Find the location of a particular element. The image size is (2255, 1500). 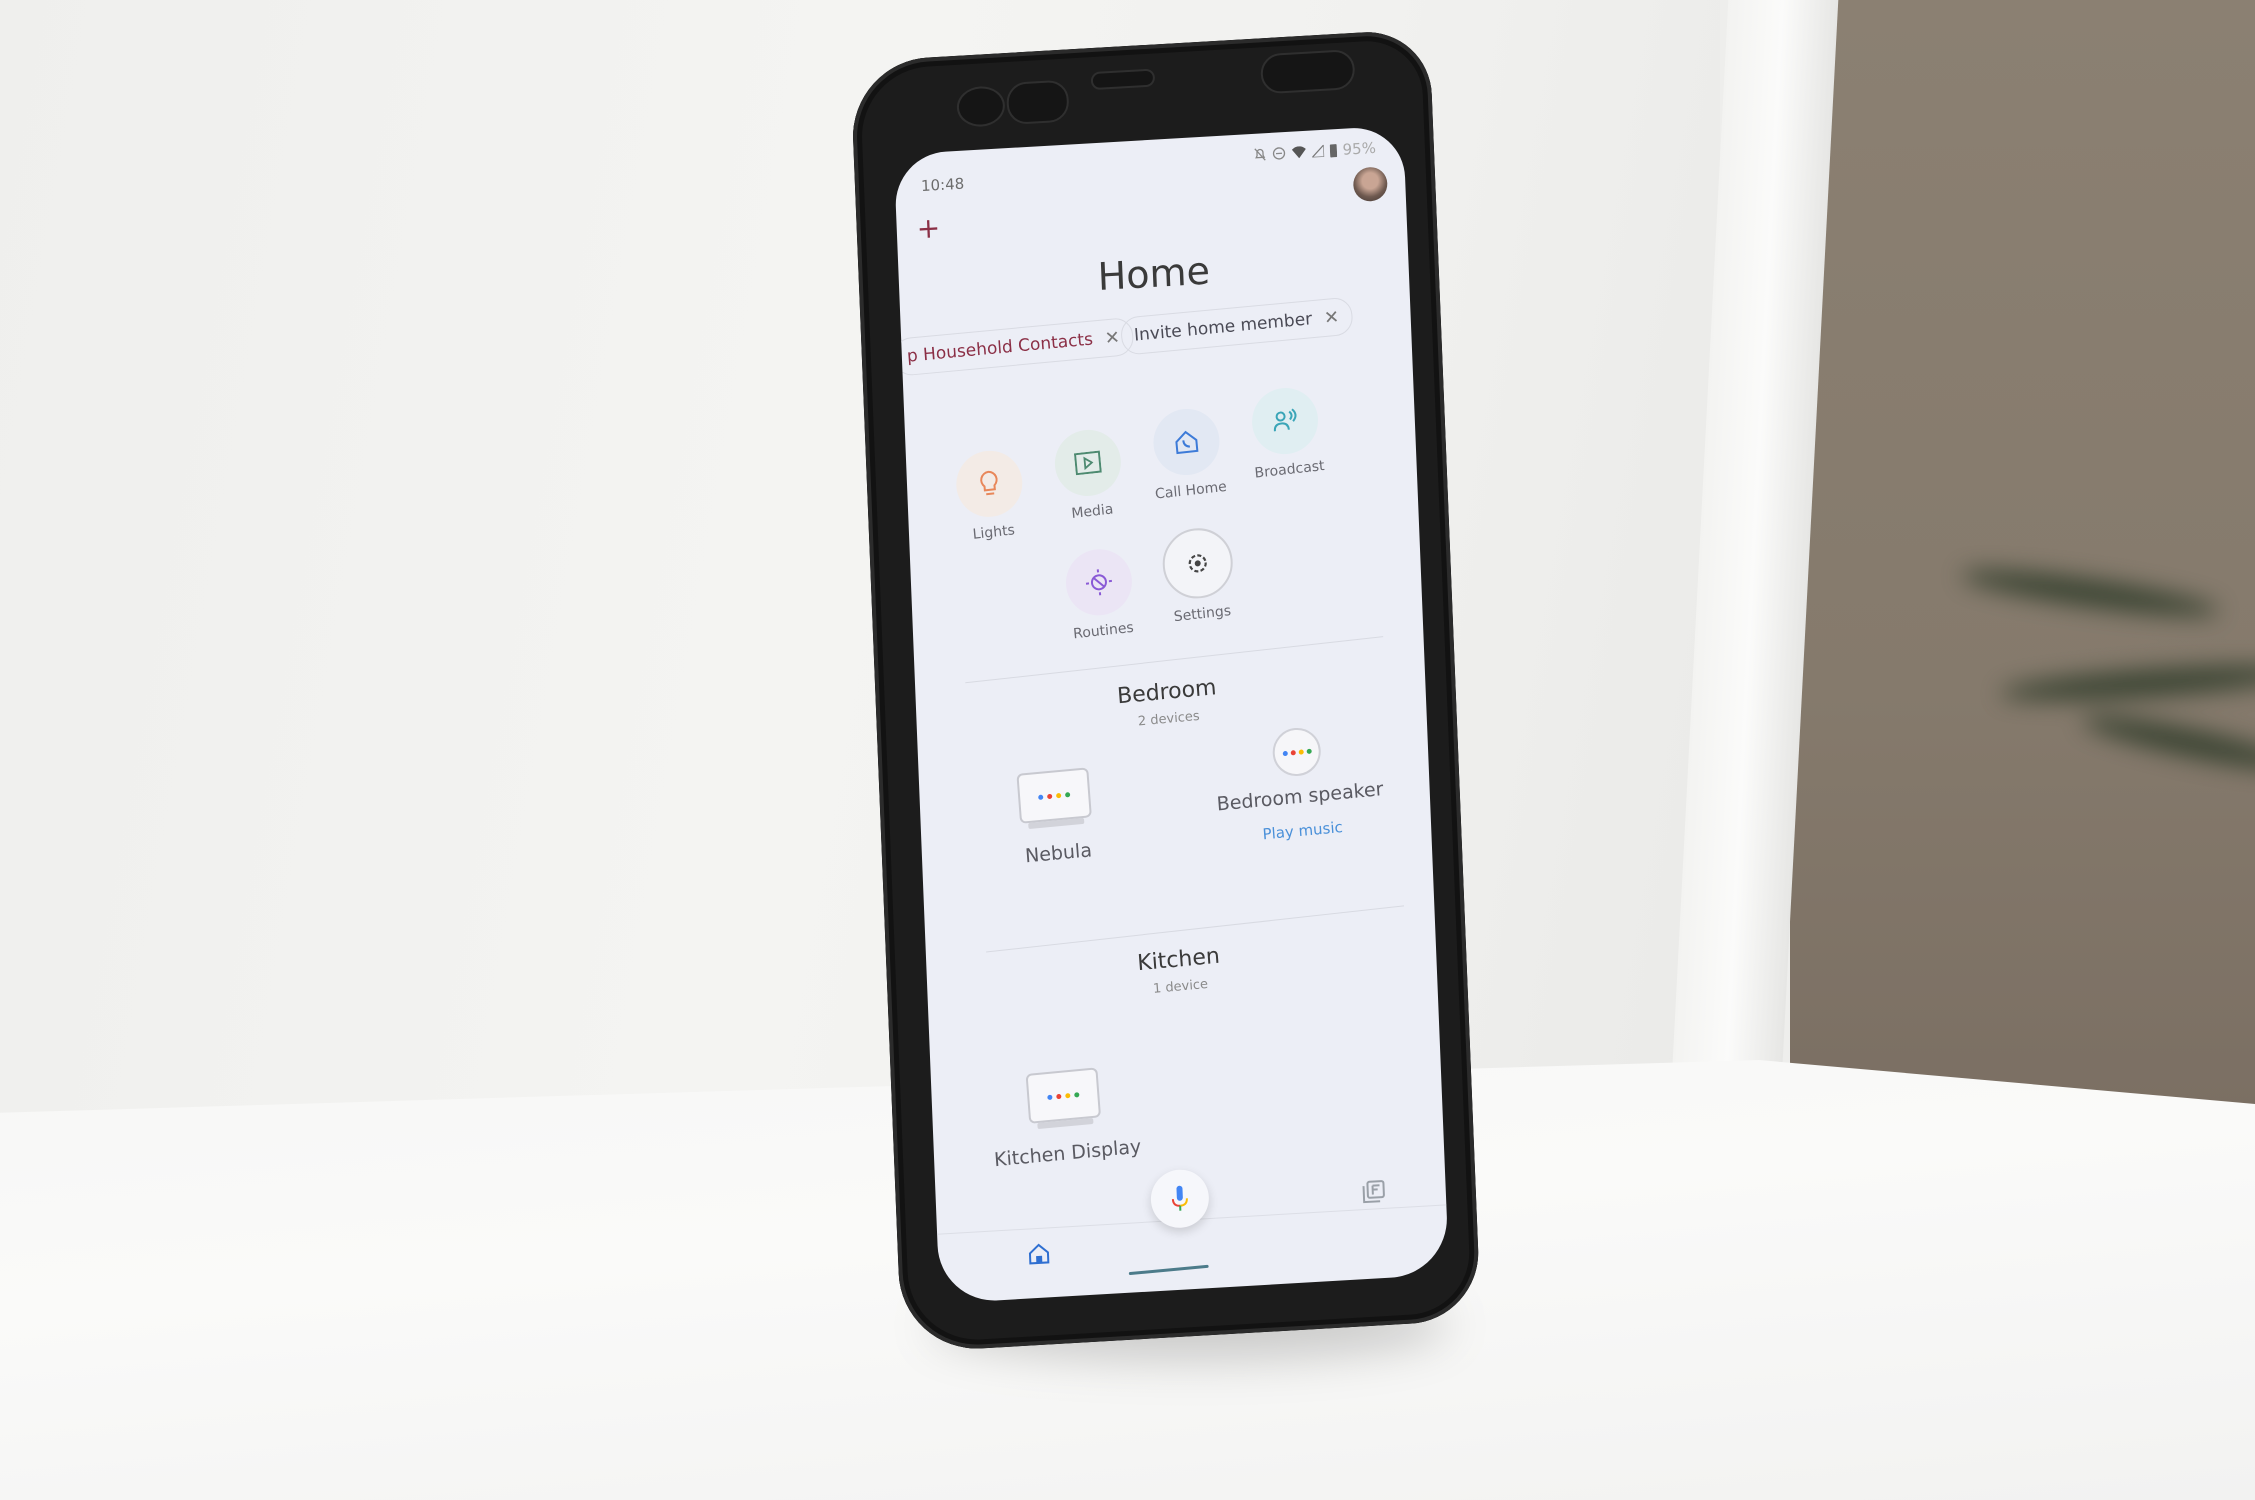

home-tab-icon is located at coordinates (1039, 1256).